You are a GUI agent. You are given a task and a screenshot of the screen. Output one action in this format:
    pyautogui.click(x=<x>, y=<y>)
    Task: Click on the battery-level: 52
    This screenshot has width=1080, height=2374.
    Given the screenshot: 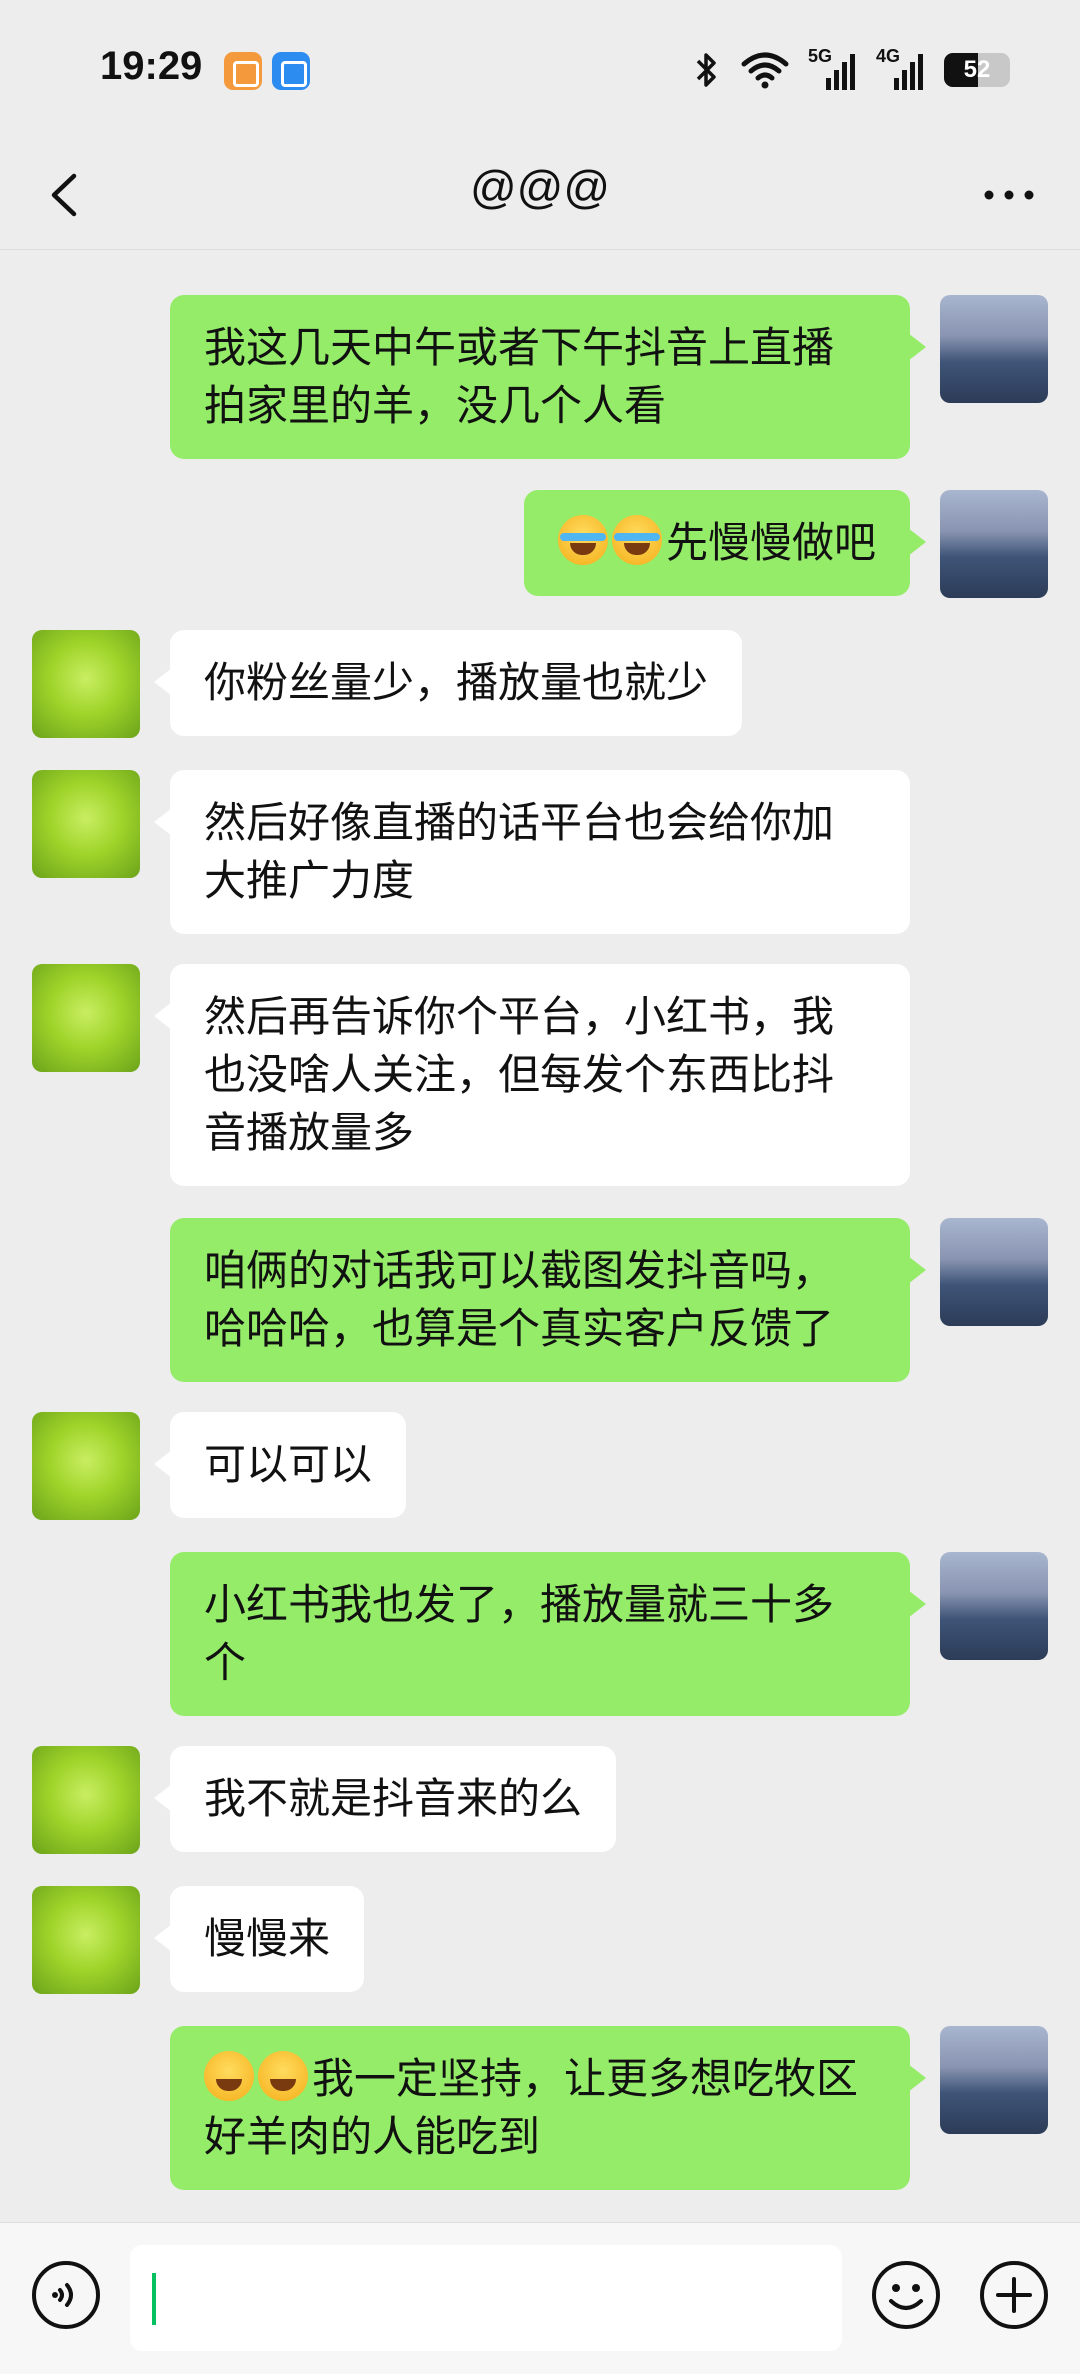 What is the action you would take?
    pyautogui.click(x=977, y=69)
    